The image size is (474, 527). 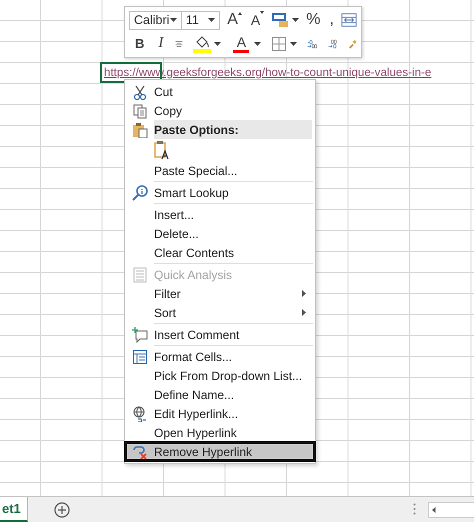 I want to click on clipboard-icon, so click(x=140, y=130).